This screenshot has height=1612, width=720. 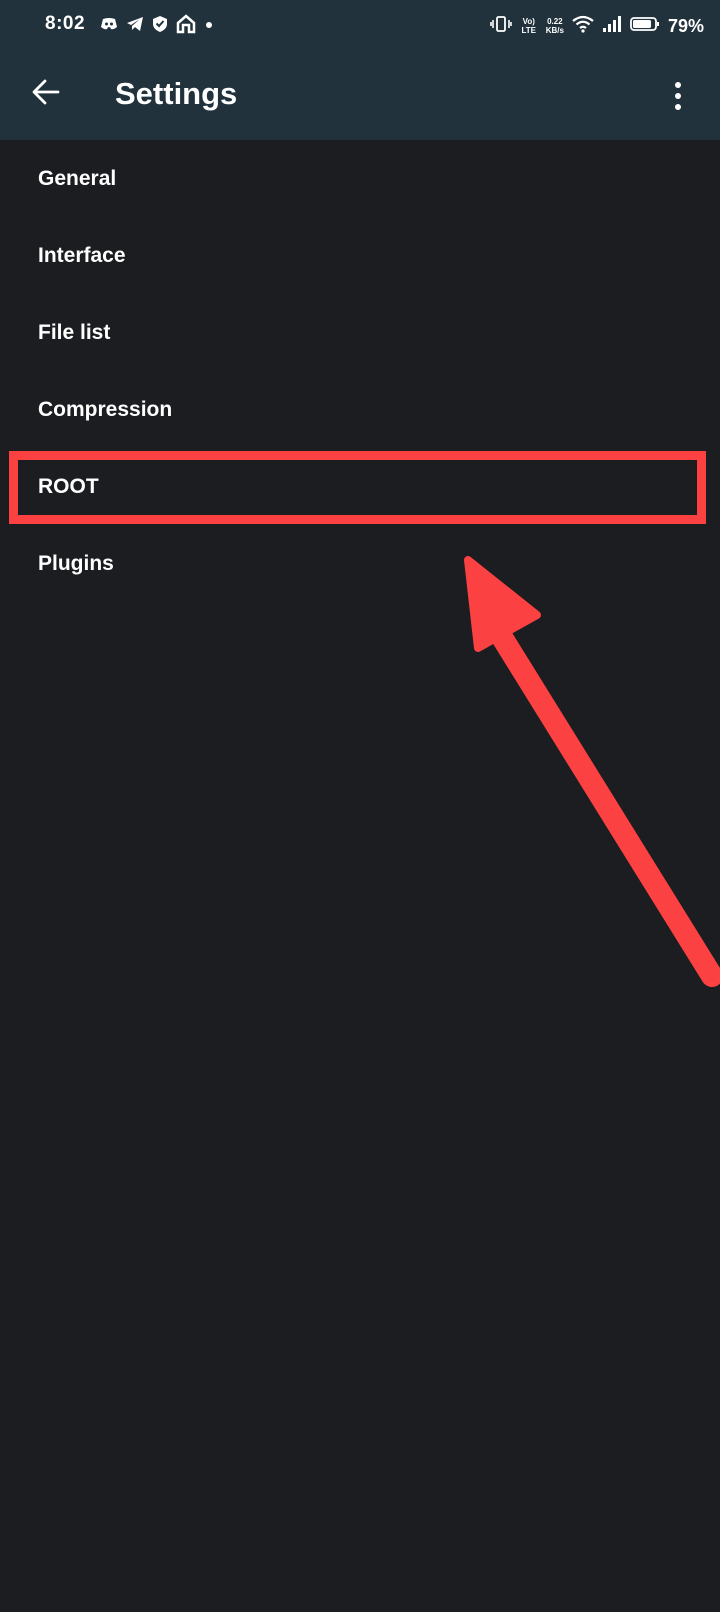 I want to click on settings-item-label: Interface, so click(x=82, y=255).